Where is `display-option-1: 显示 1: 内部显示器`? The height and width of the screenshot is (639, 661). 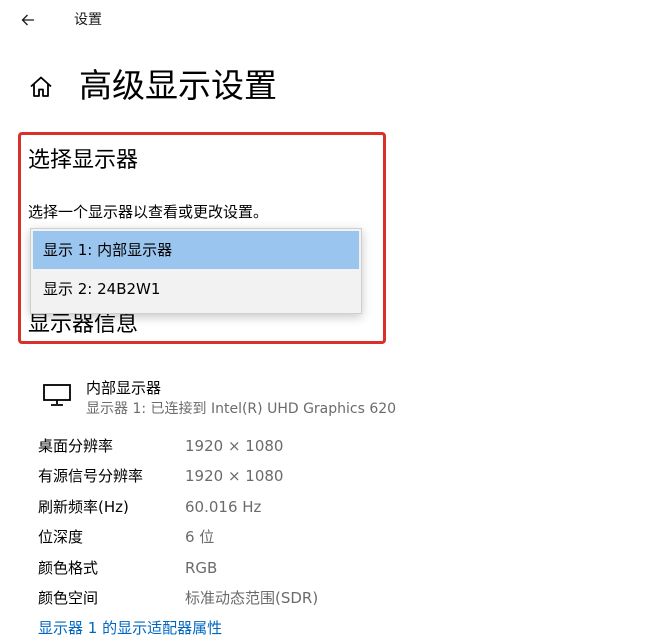
display-option-1: 显示 1: 内部显示器 is located at coordinates (196, 250).